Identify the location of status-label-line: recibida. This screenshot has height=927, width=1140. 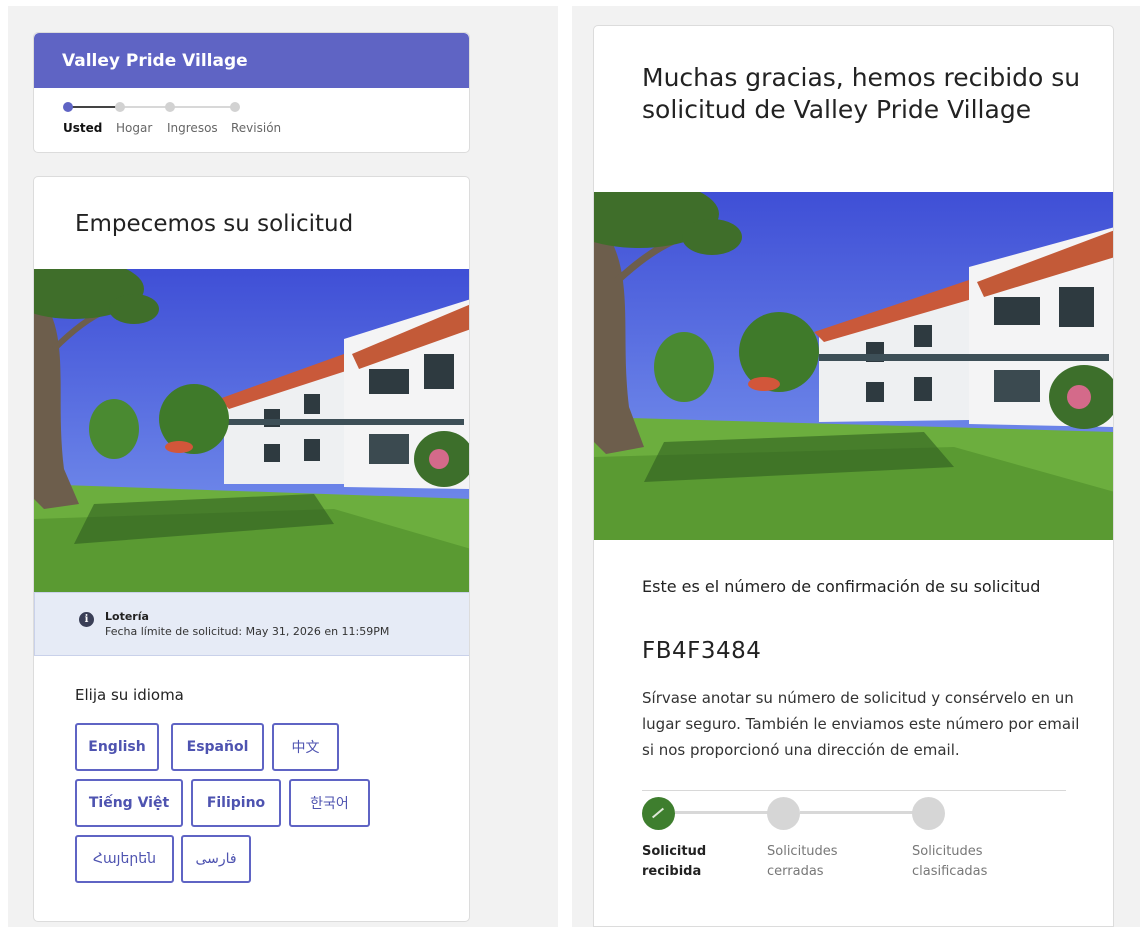
(672, 871).